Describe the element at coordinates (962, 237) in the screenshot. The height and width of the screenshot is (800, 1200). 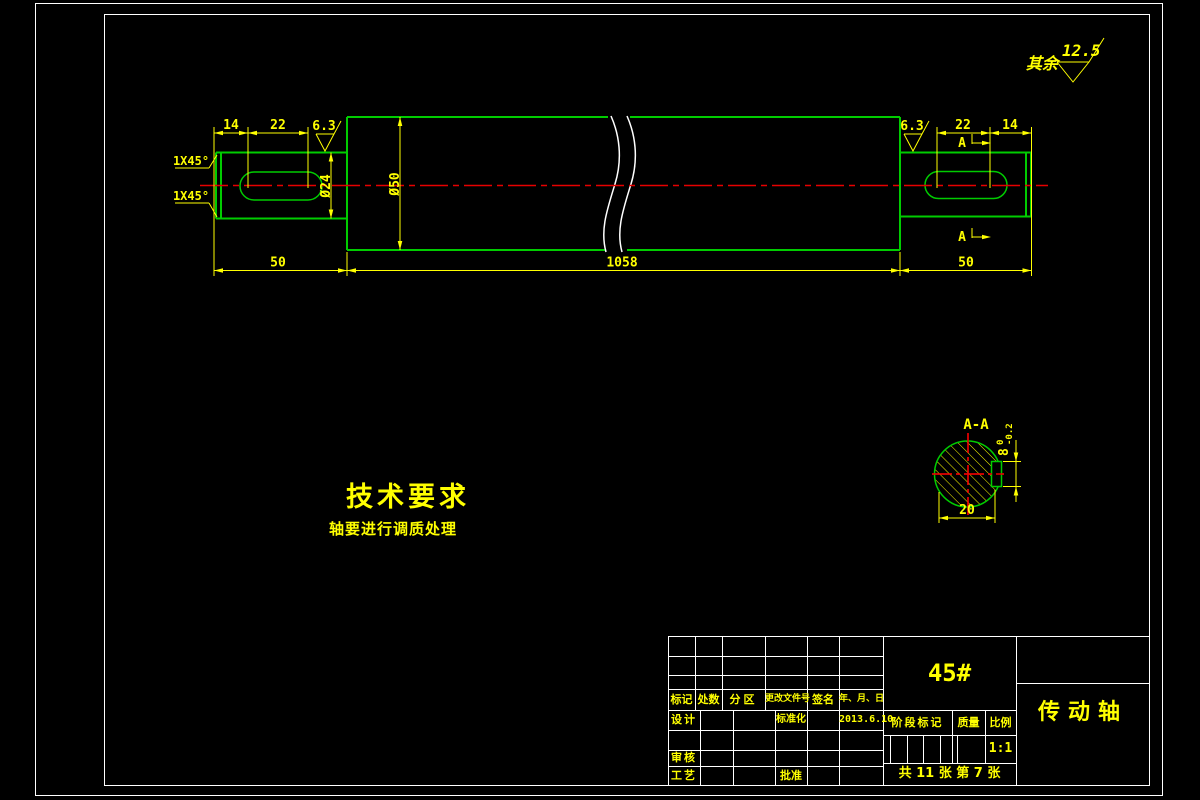
I see `section-mark-bottom: A` at that location.